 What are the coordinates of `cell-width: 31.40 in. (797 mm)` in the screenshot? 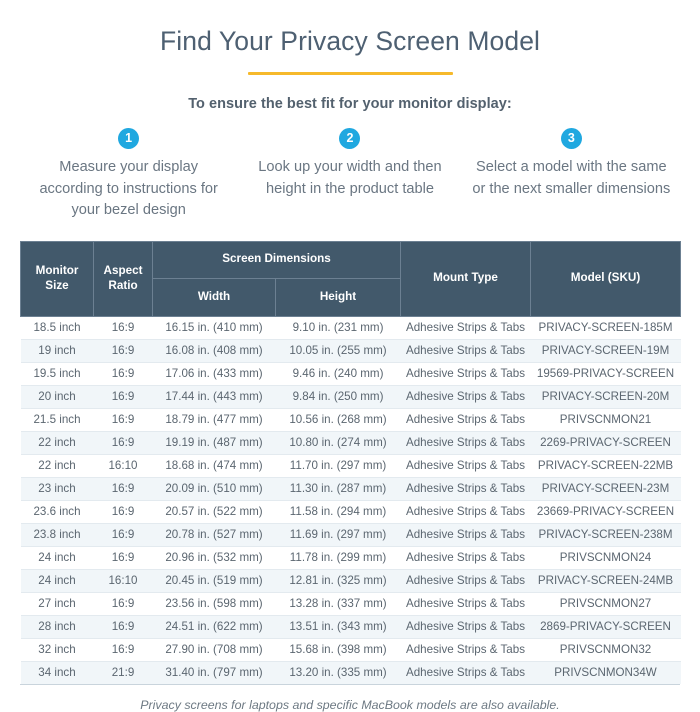 It's located at (214, 672).